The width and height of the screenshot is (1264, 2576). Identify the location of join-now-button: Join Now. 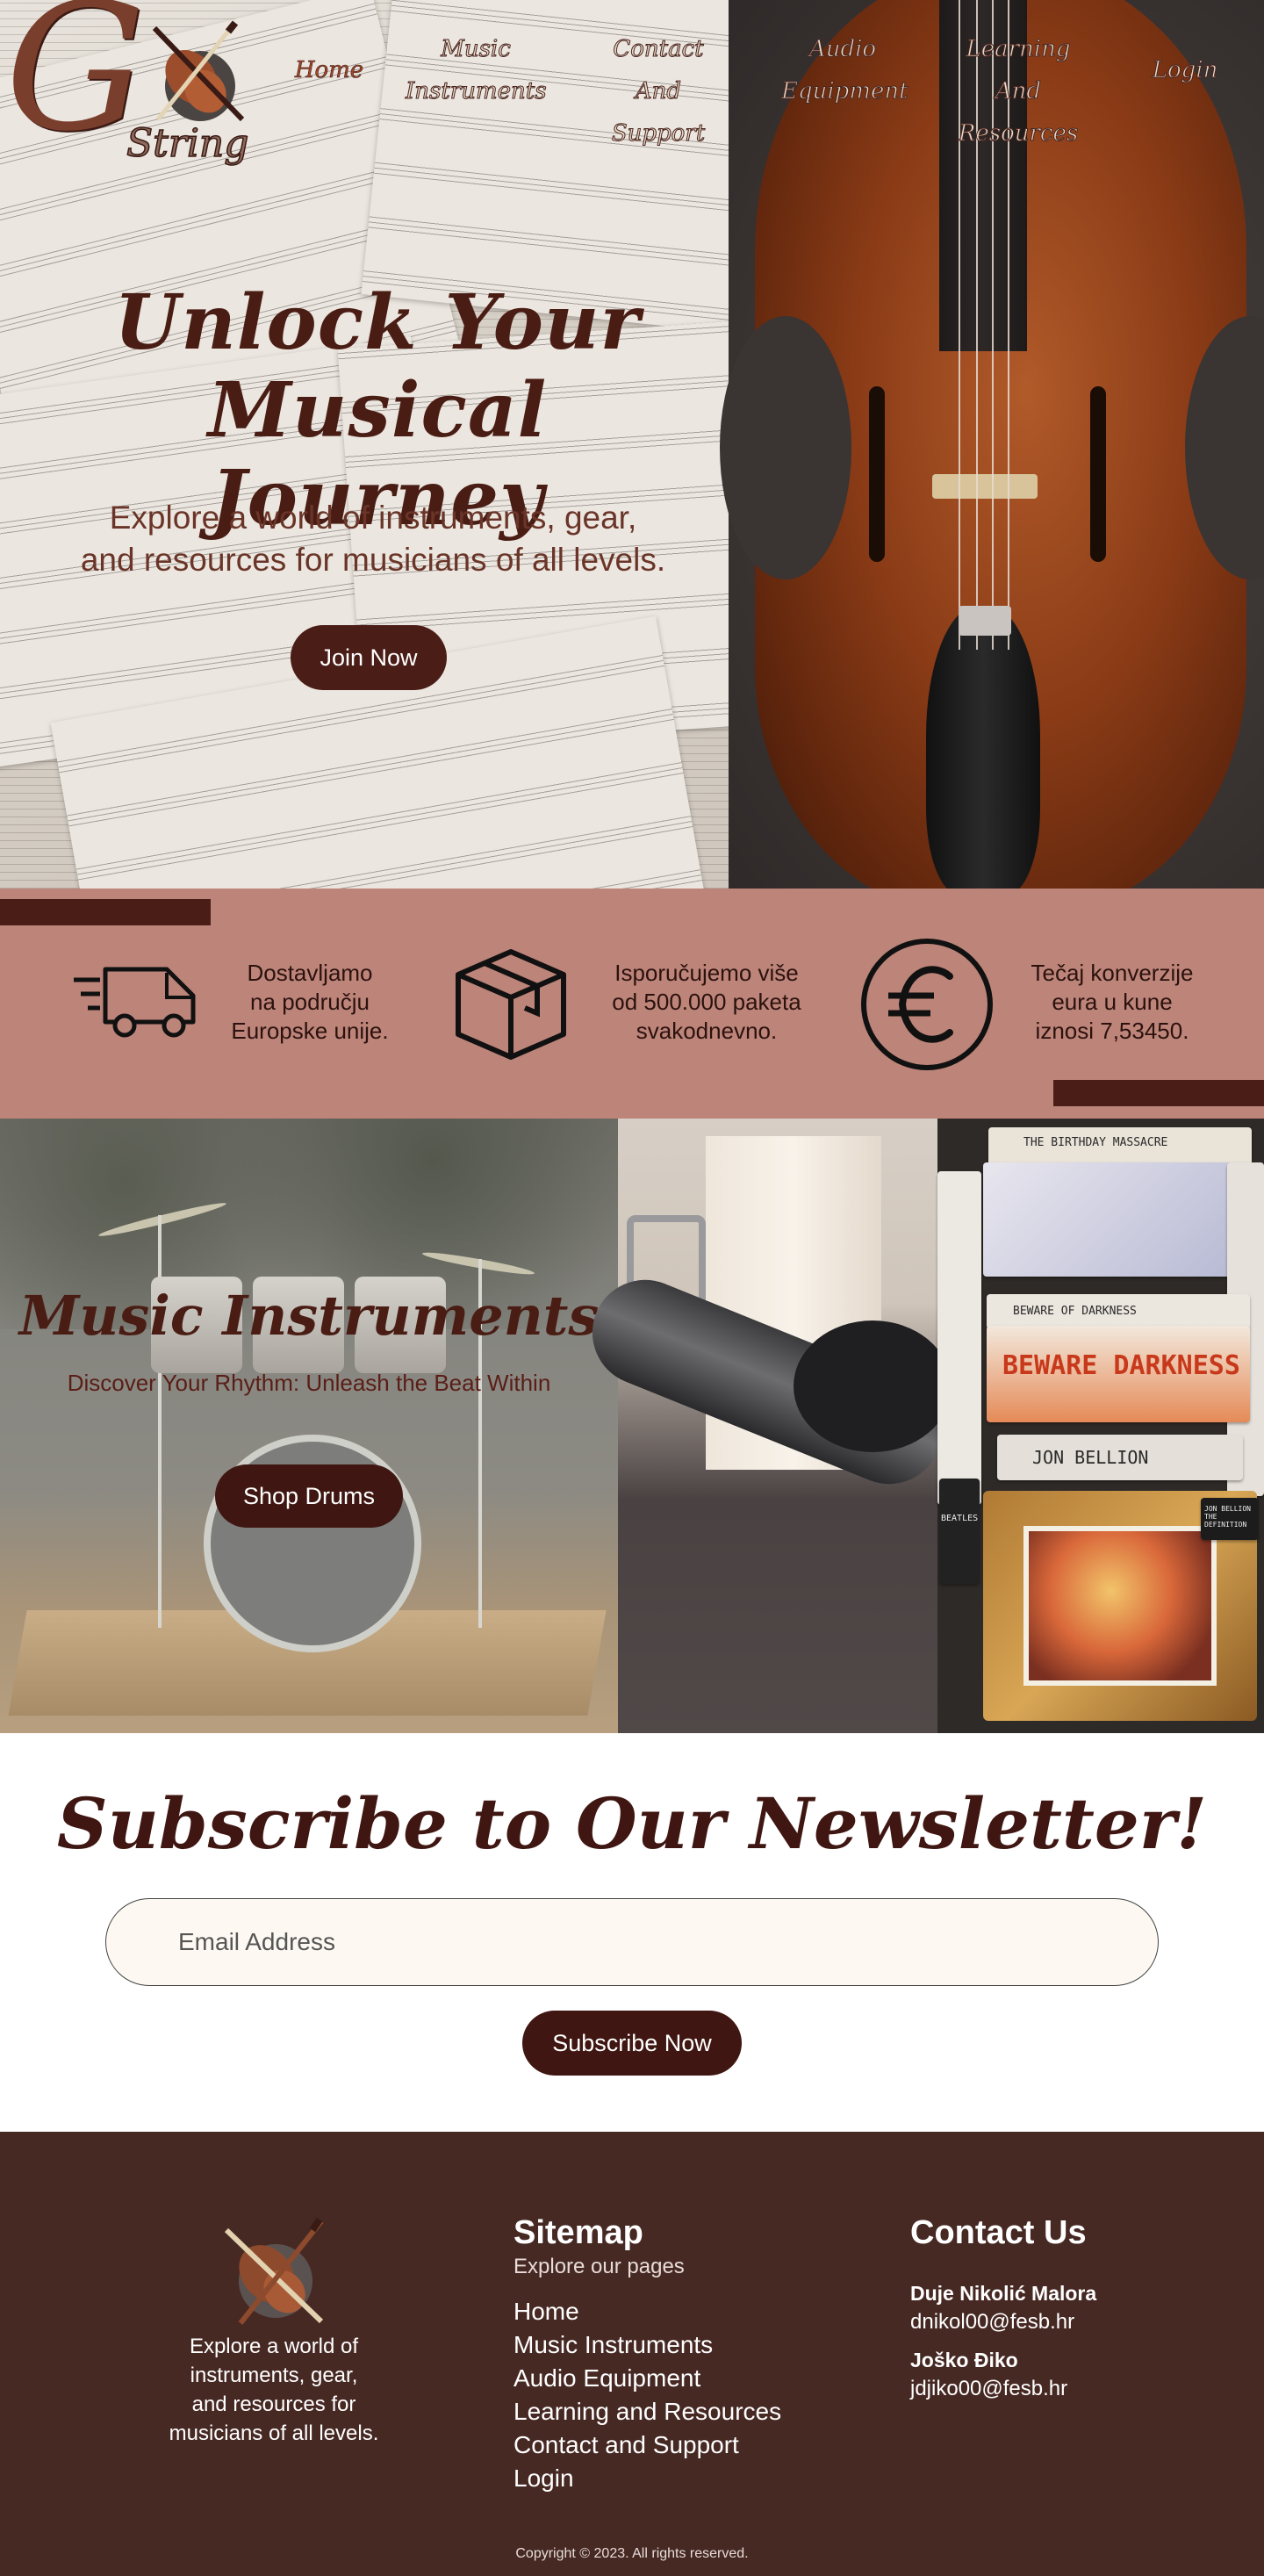
(369, 657).